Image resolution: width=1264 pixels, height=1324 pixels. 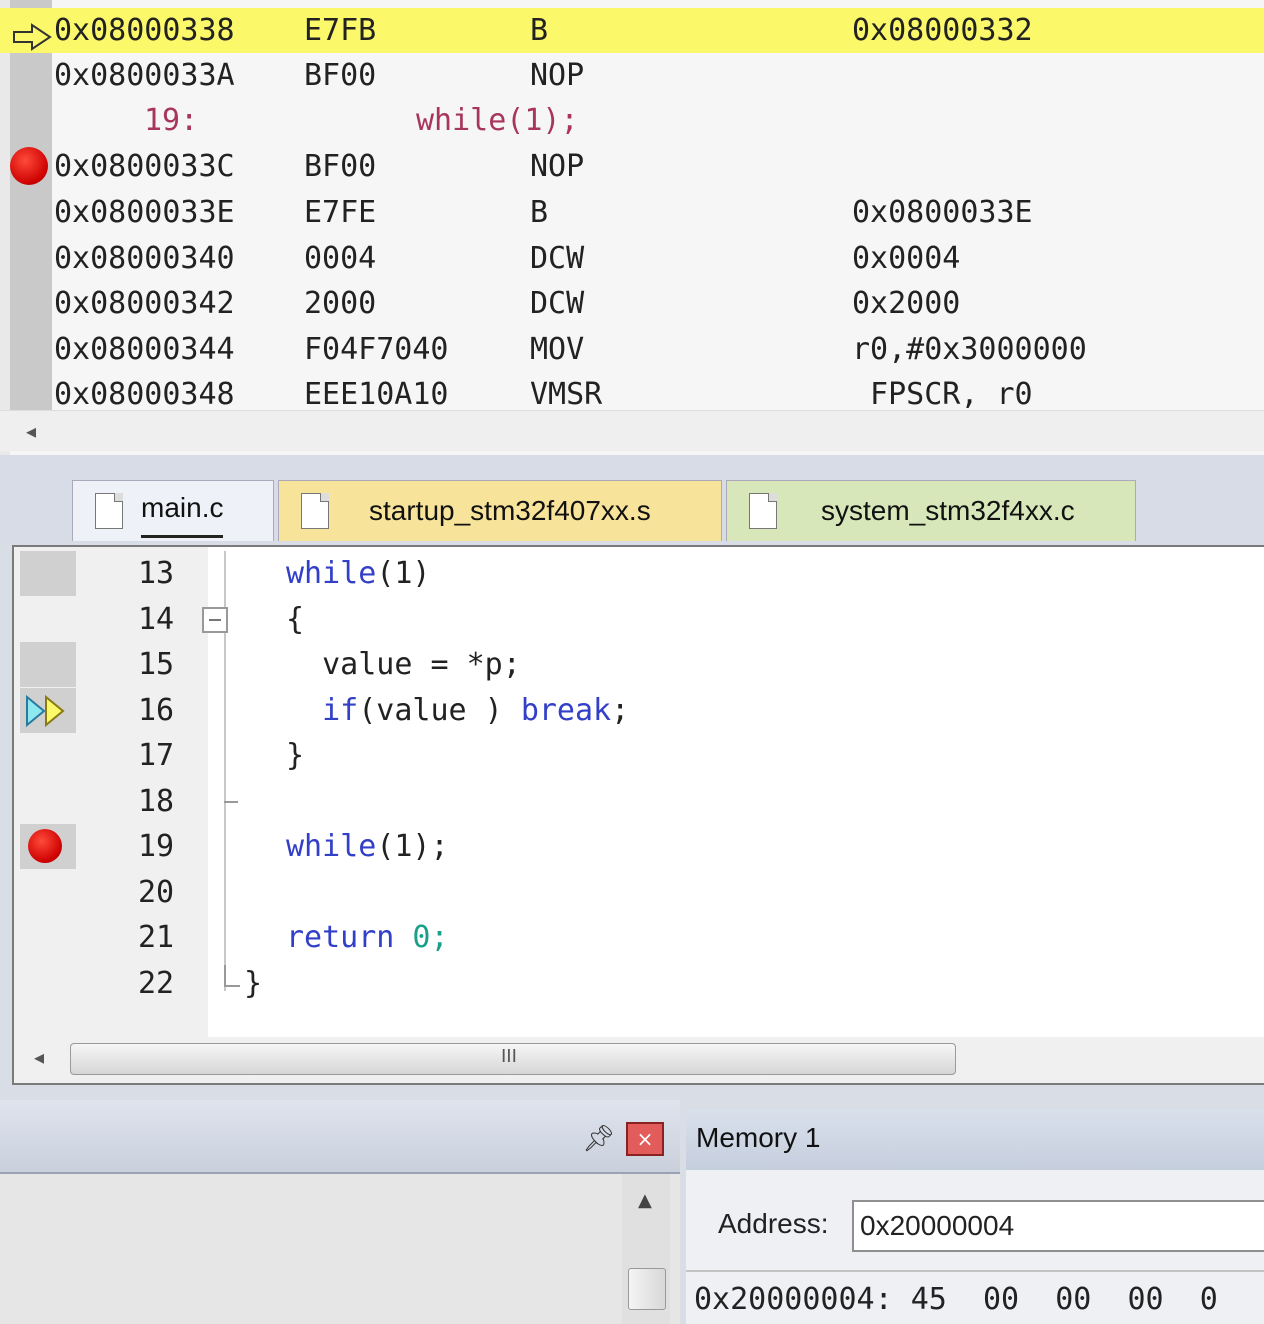 What do you see at coordinates (295, 619) in the screenshot?
I see `code-text: {` at bounding box center [295, 619].